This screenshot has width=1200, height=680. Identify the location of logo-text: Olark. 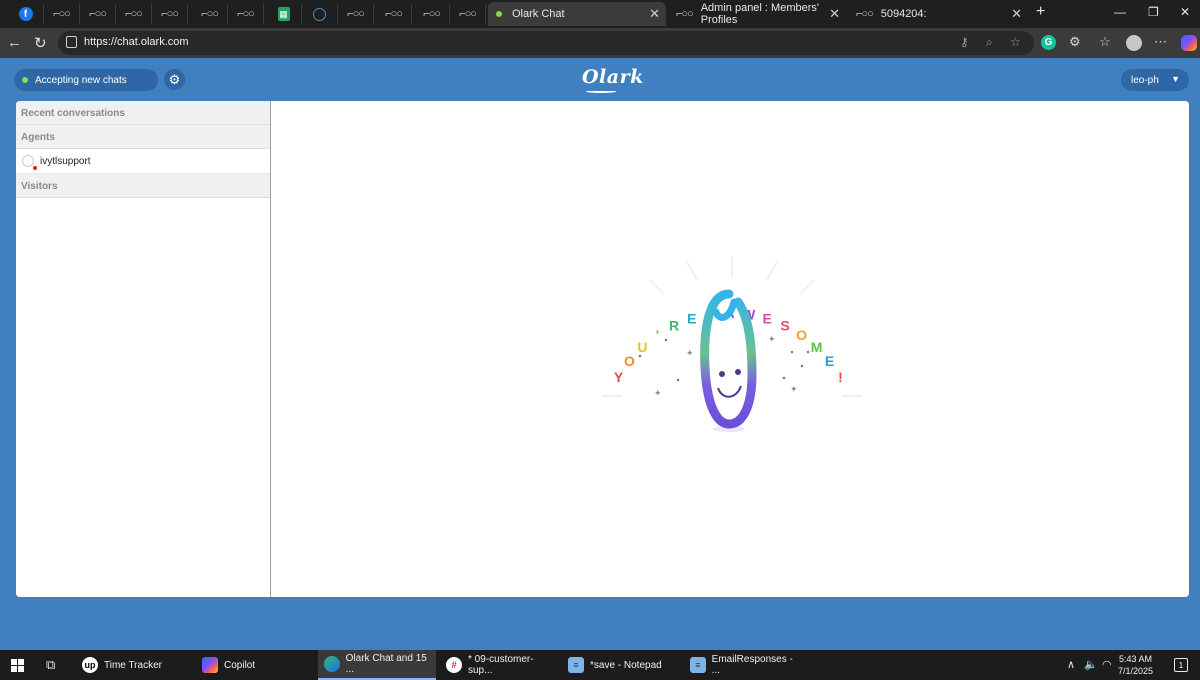
(613, 77).